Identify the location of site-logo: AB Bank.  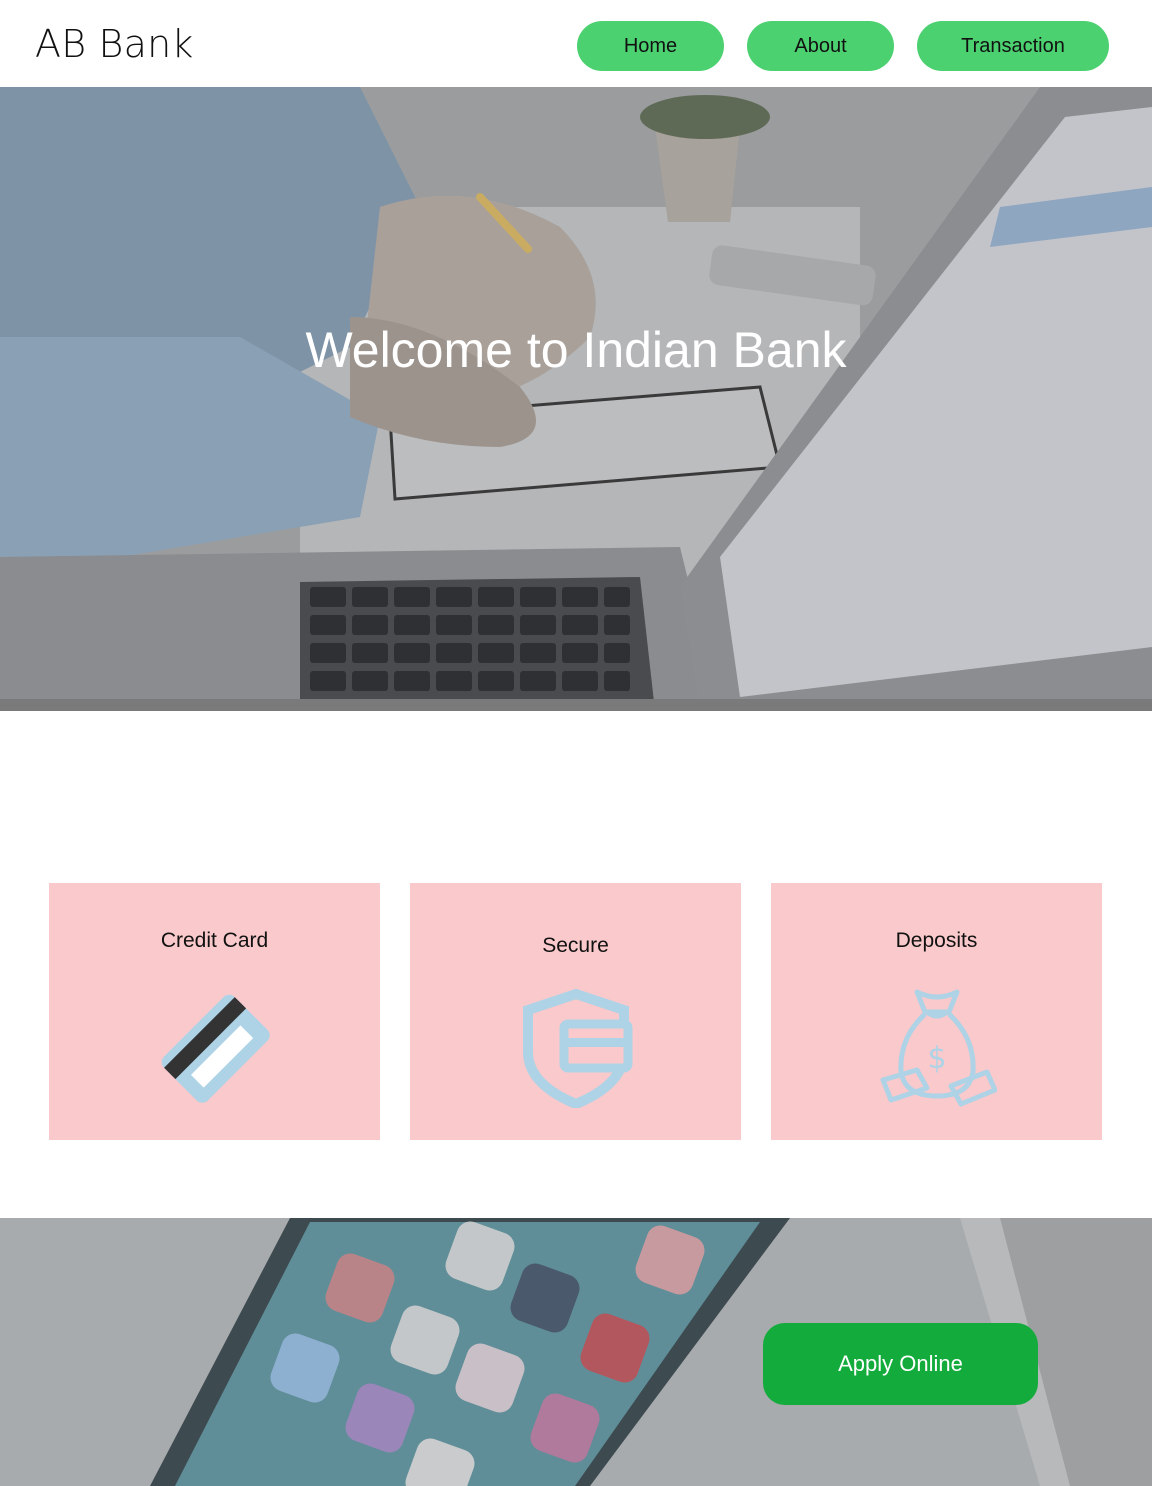
(114, 44).